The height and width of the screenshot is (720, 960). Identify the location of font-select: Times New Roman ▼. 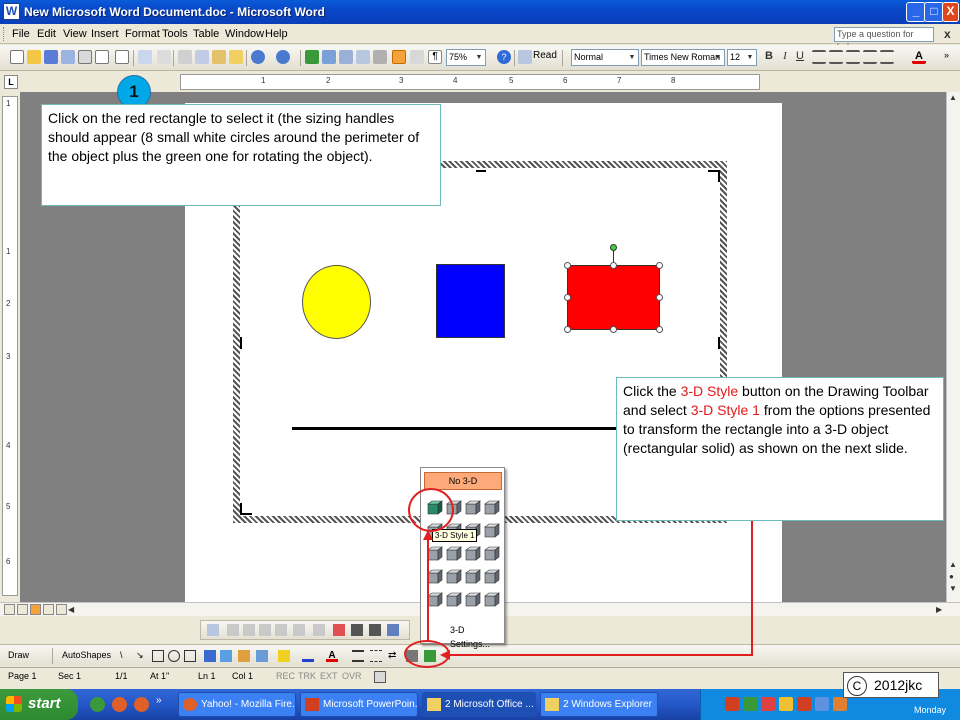
(683, 57).